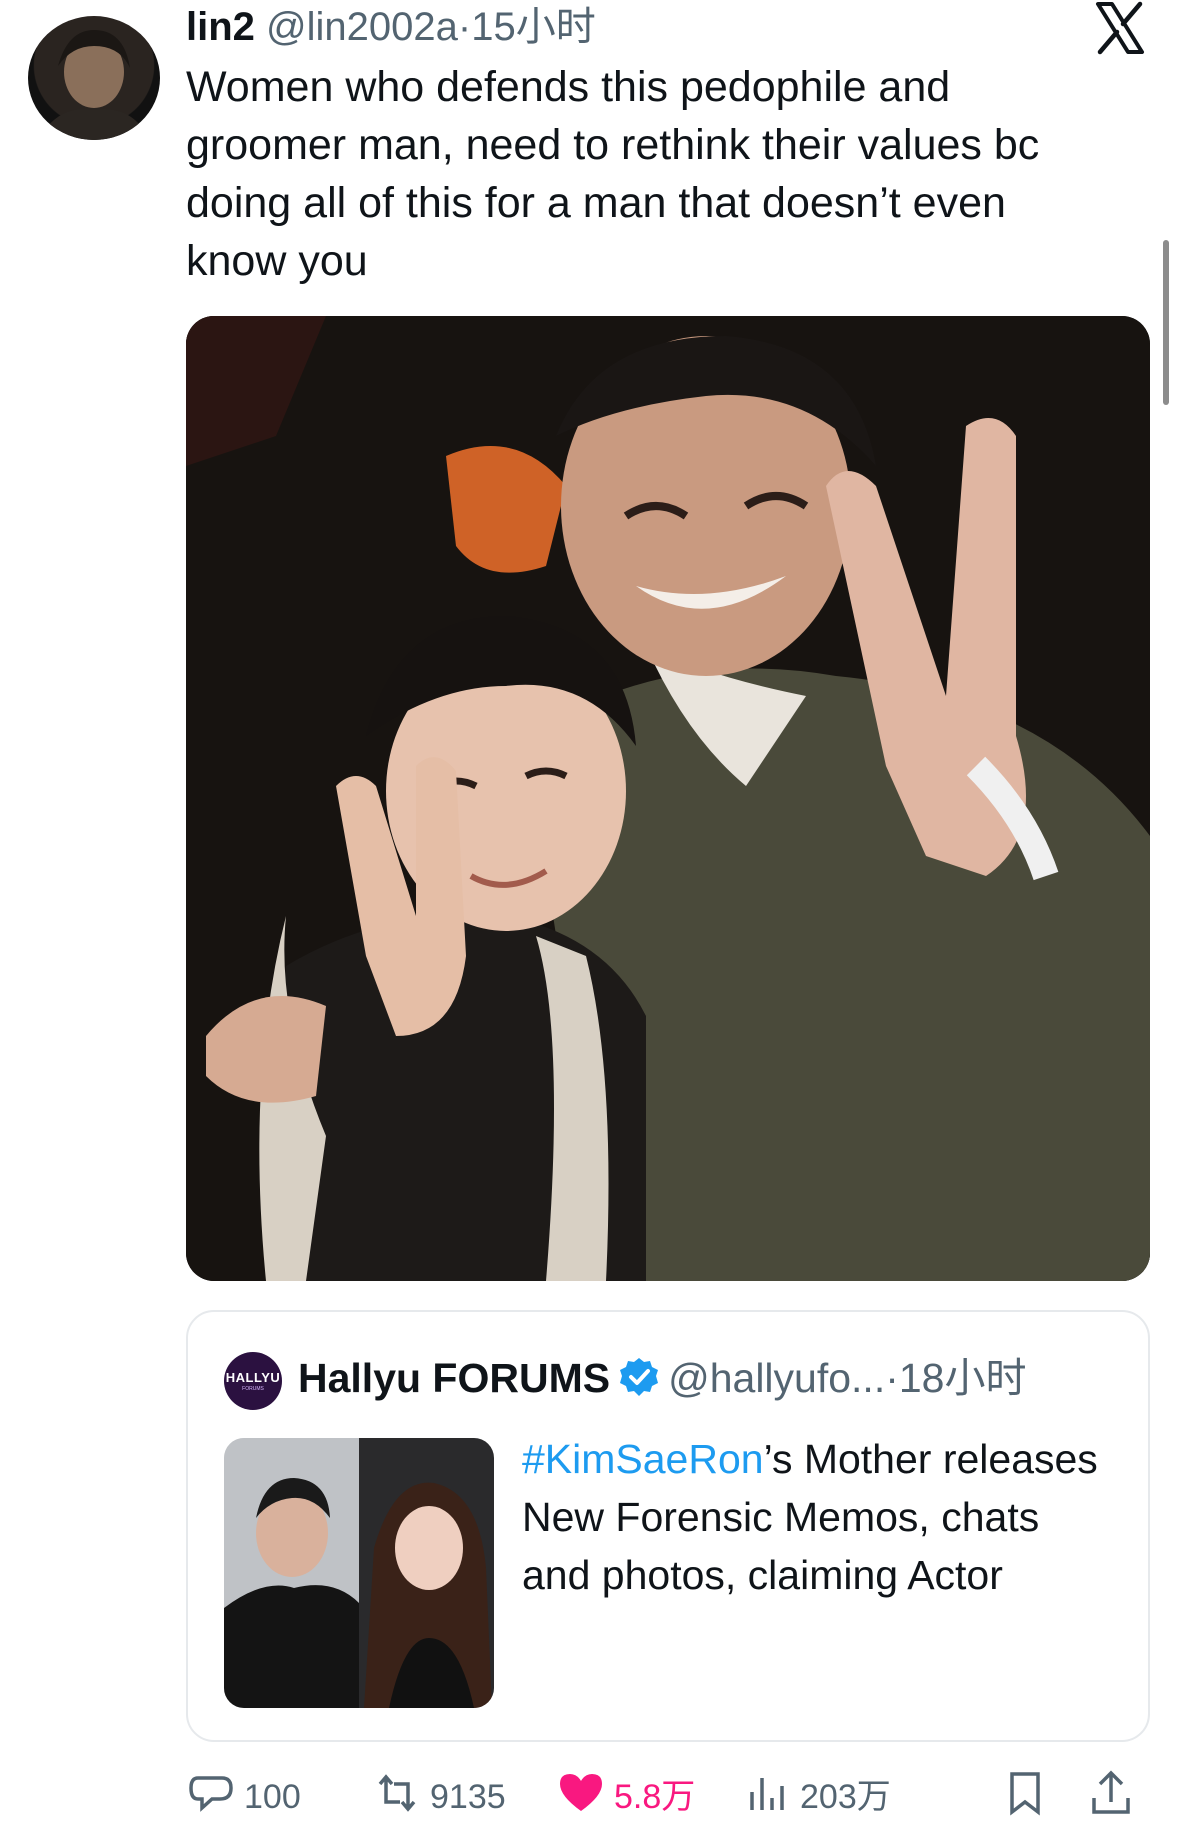  I want to click on reply-count: 100, so click(272, 1797).